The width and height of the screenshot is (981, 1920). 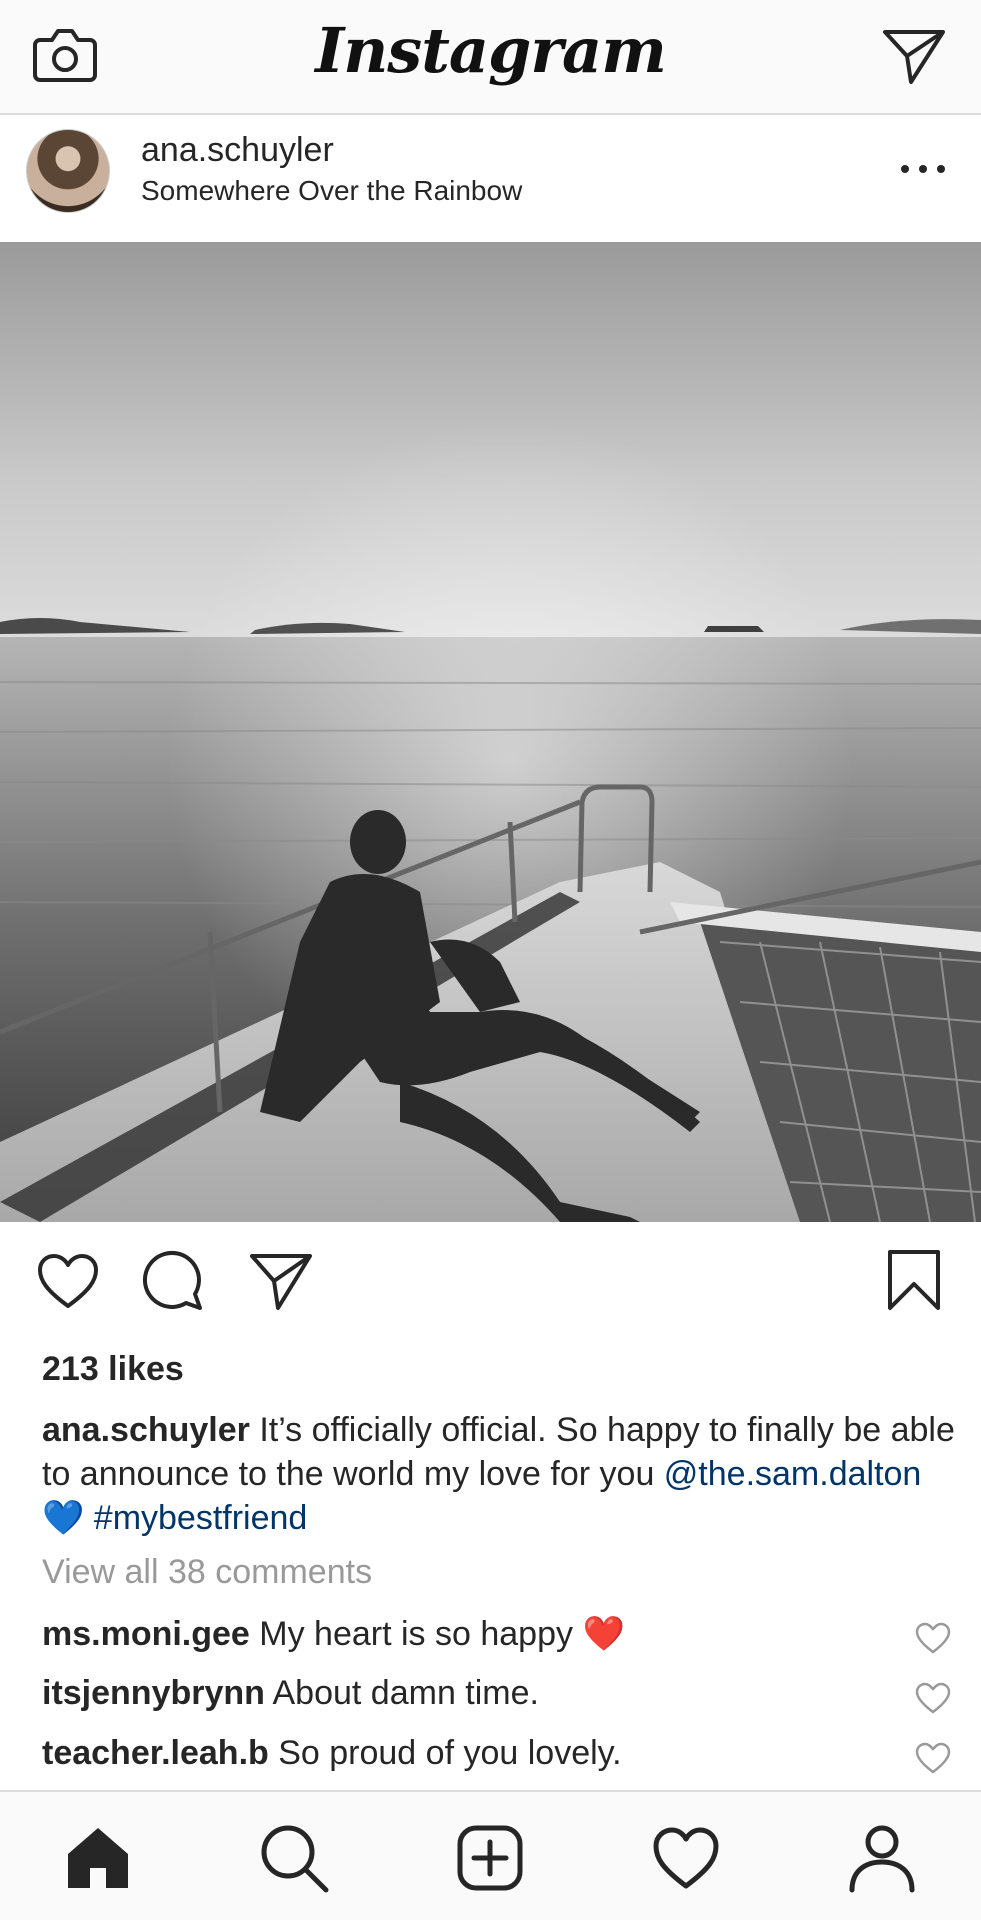 I want to click on top-bar: Instagram, so click(x=490, y=57).